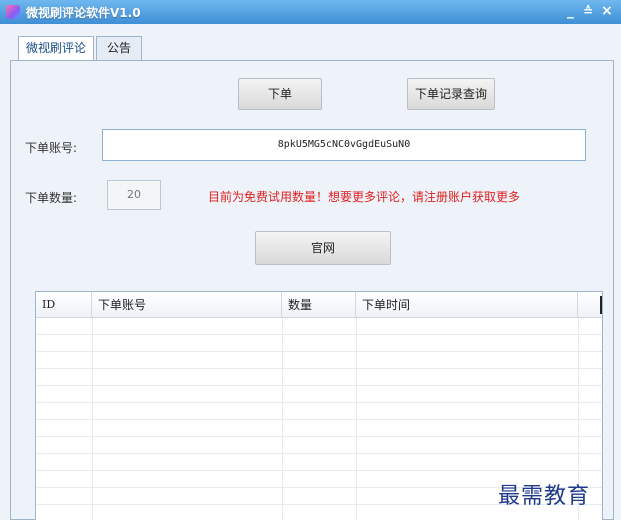 This screenshot has width=621, height=520. Describe the element at coordinates (588, 11) in the screenshot. I see `maximize-button: ≙` at that location.